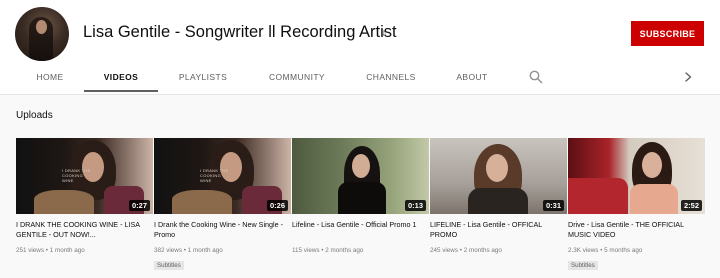 The image size is (720, 278). Describe the element at coordinates (553, 205) in the screenshot. I see `video-duration: 0:31` at that location.